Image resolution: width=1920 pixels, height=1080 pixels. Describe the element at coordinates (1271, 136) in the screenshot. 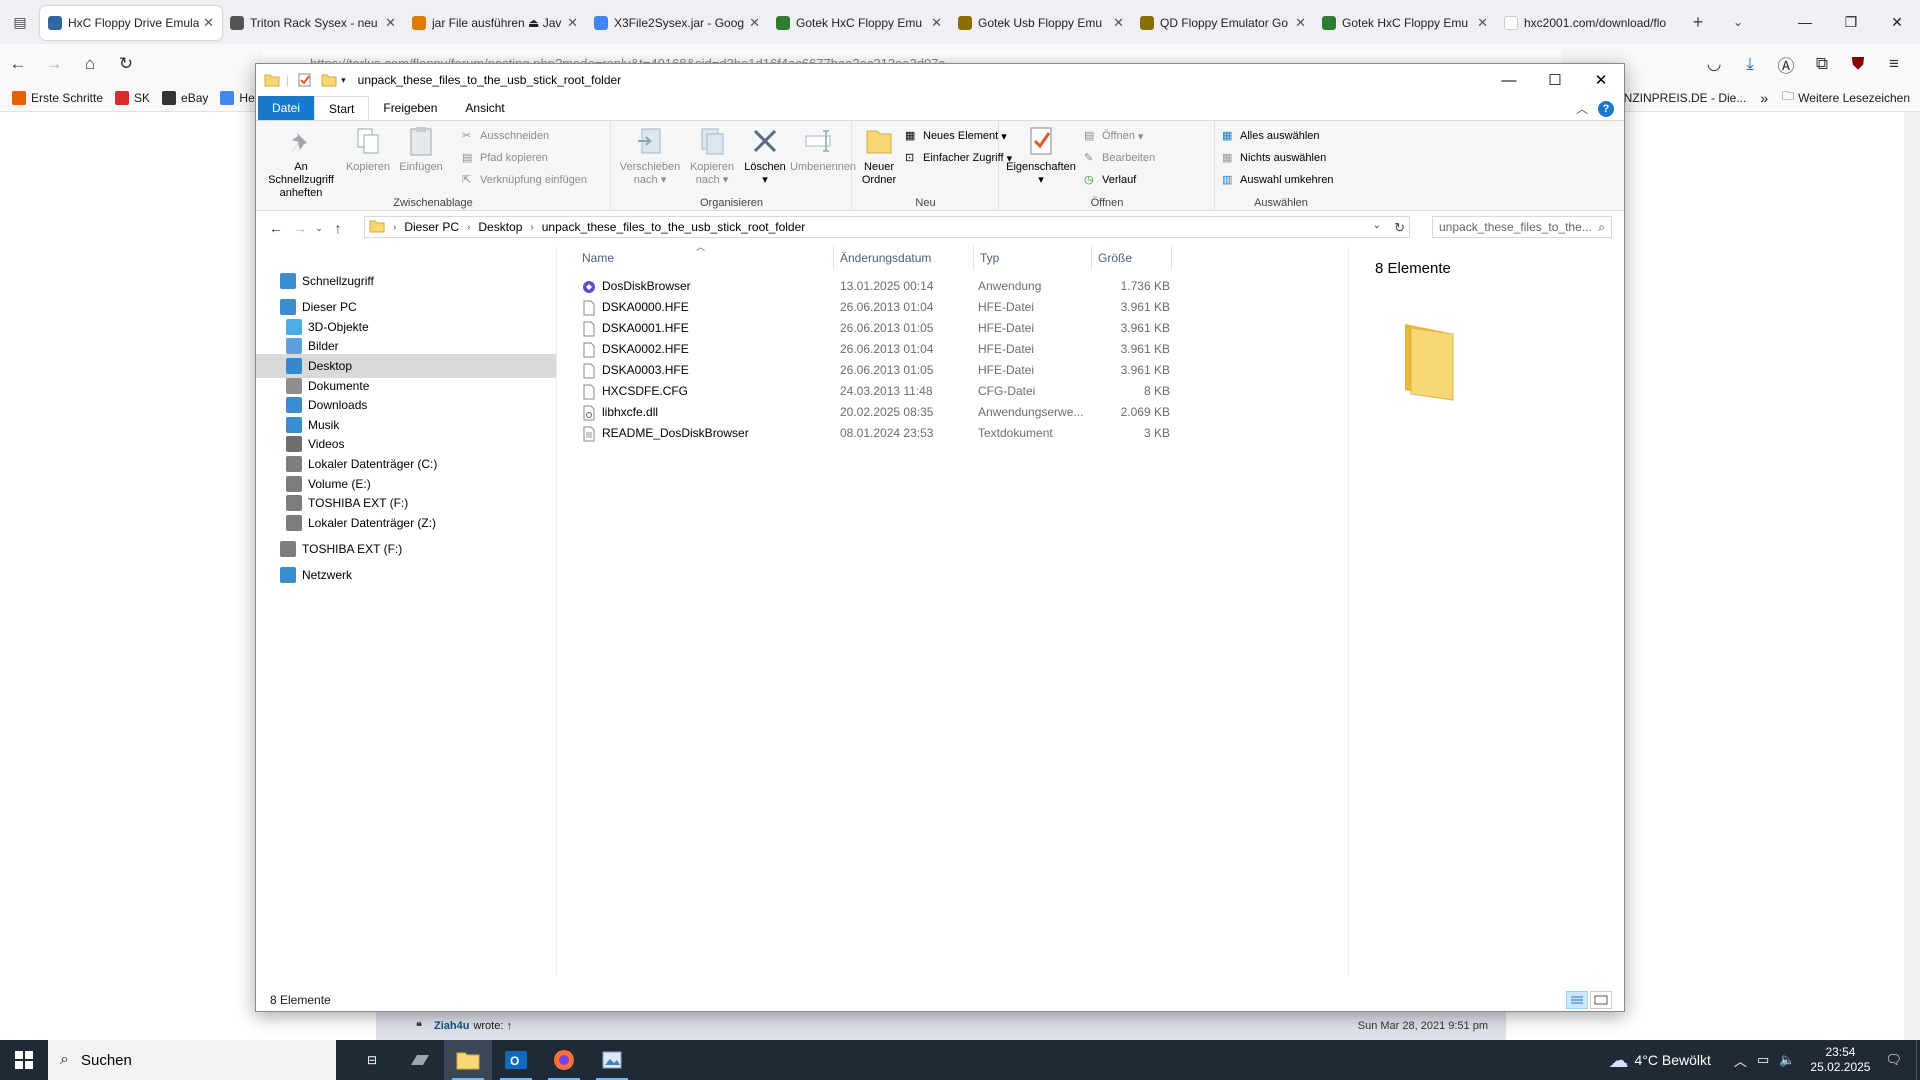

I see `select-all-button: ▦ Alles auswählen` at that location.